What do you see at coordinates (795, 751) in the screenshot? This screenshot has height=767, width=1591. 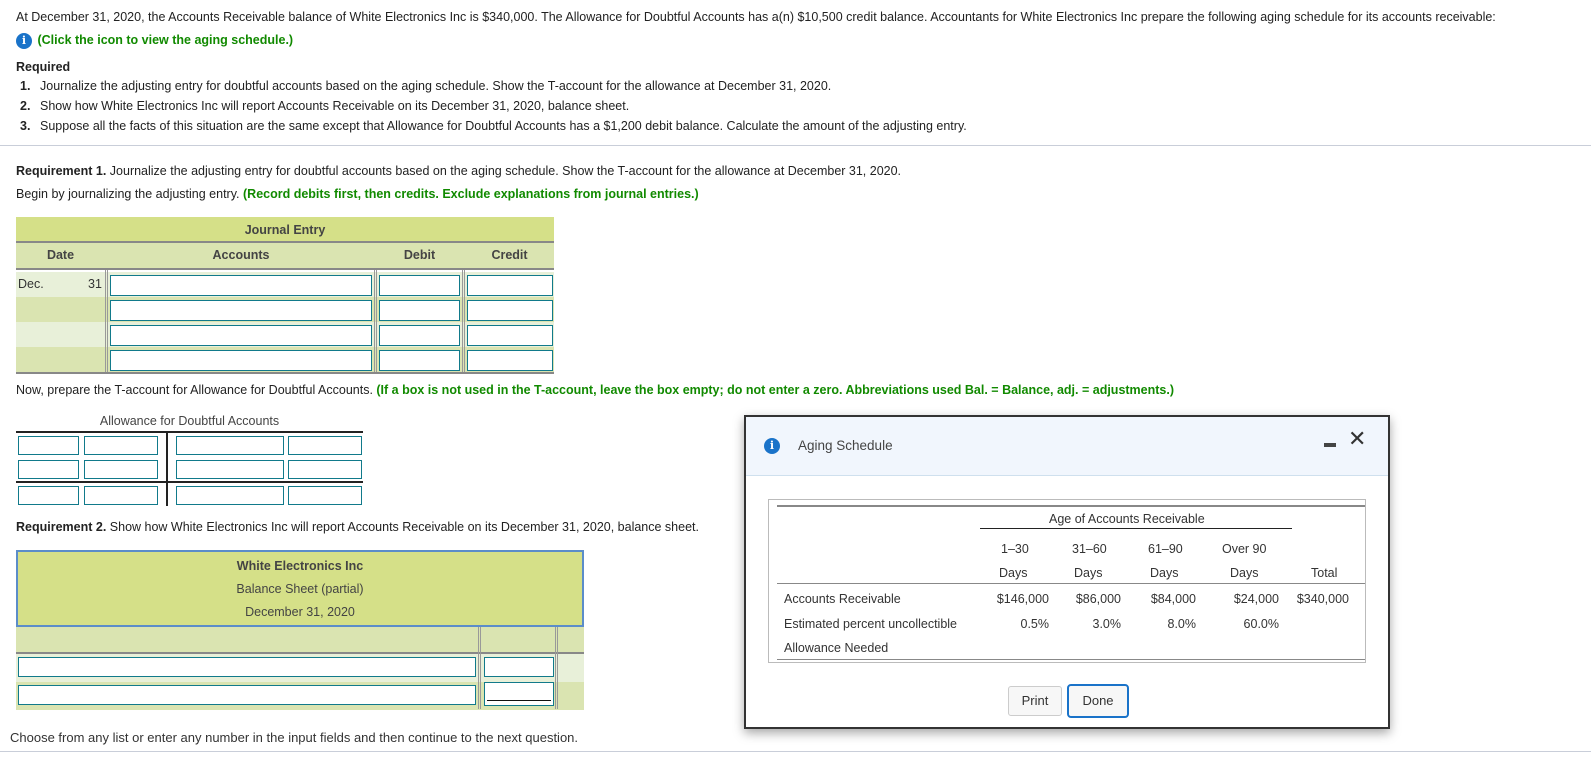 I see `footer-divider` at bounding box center [795, 751].